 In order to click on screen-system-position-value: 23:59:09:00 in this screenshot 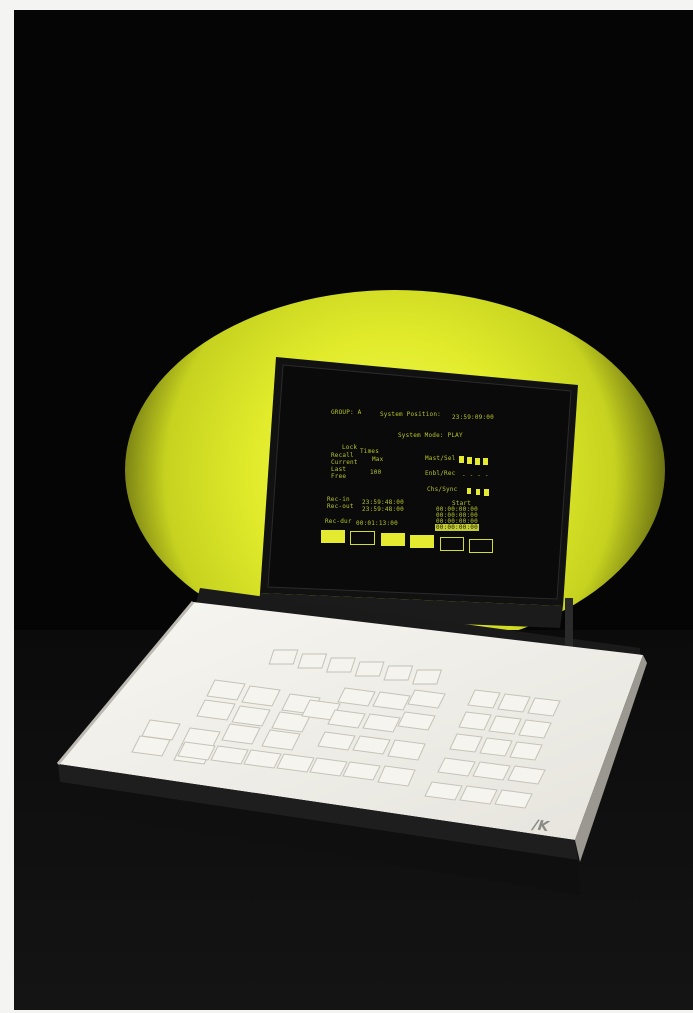, I will do `click(473, 417)`.